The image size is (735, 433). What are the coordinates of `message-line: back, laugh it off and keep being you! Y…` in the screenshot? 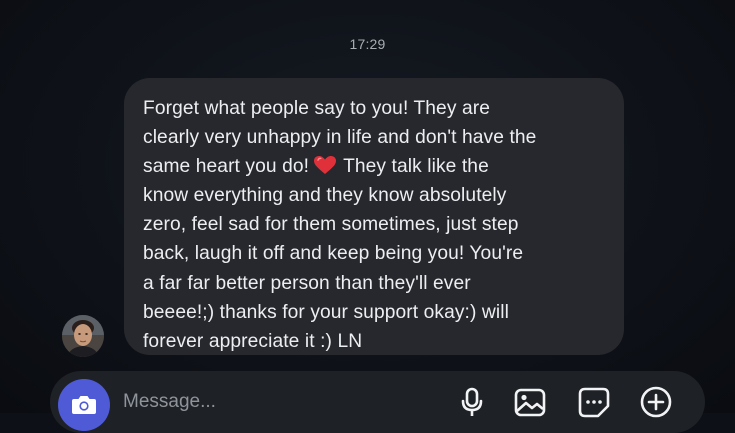 It's located at (333, 254).